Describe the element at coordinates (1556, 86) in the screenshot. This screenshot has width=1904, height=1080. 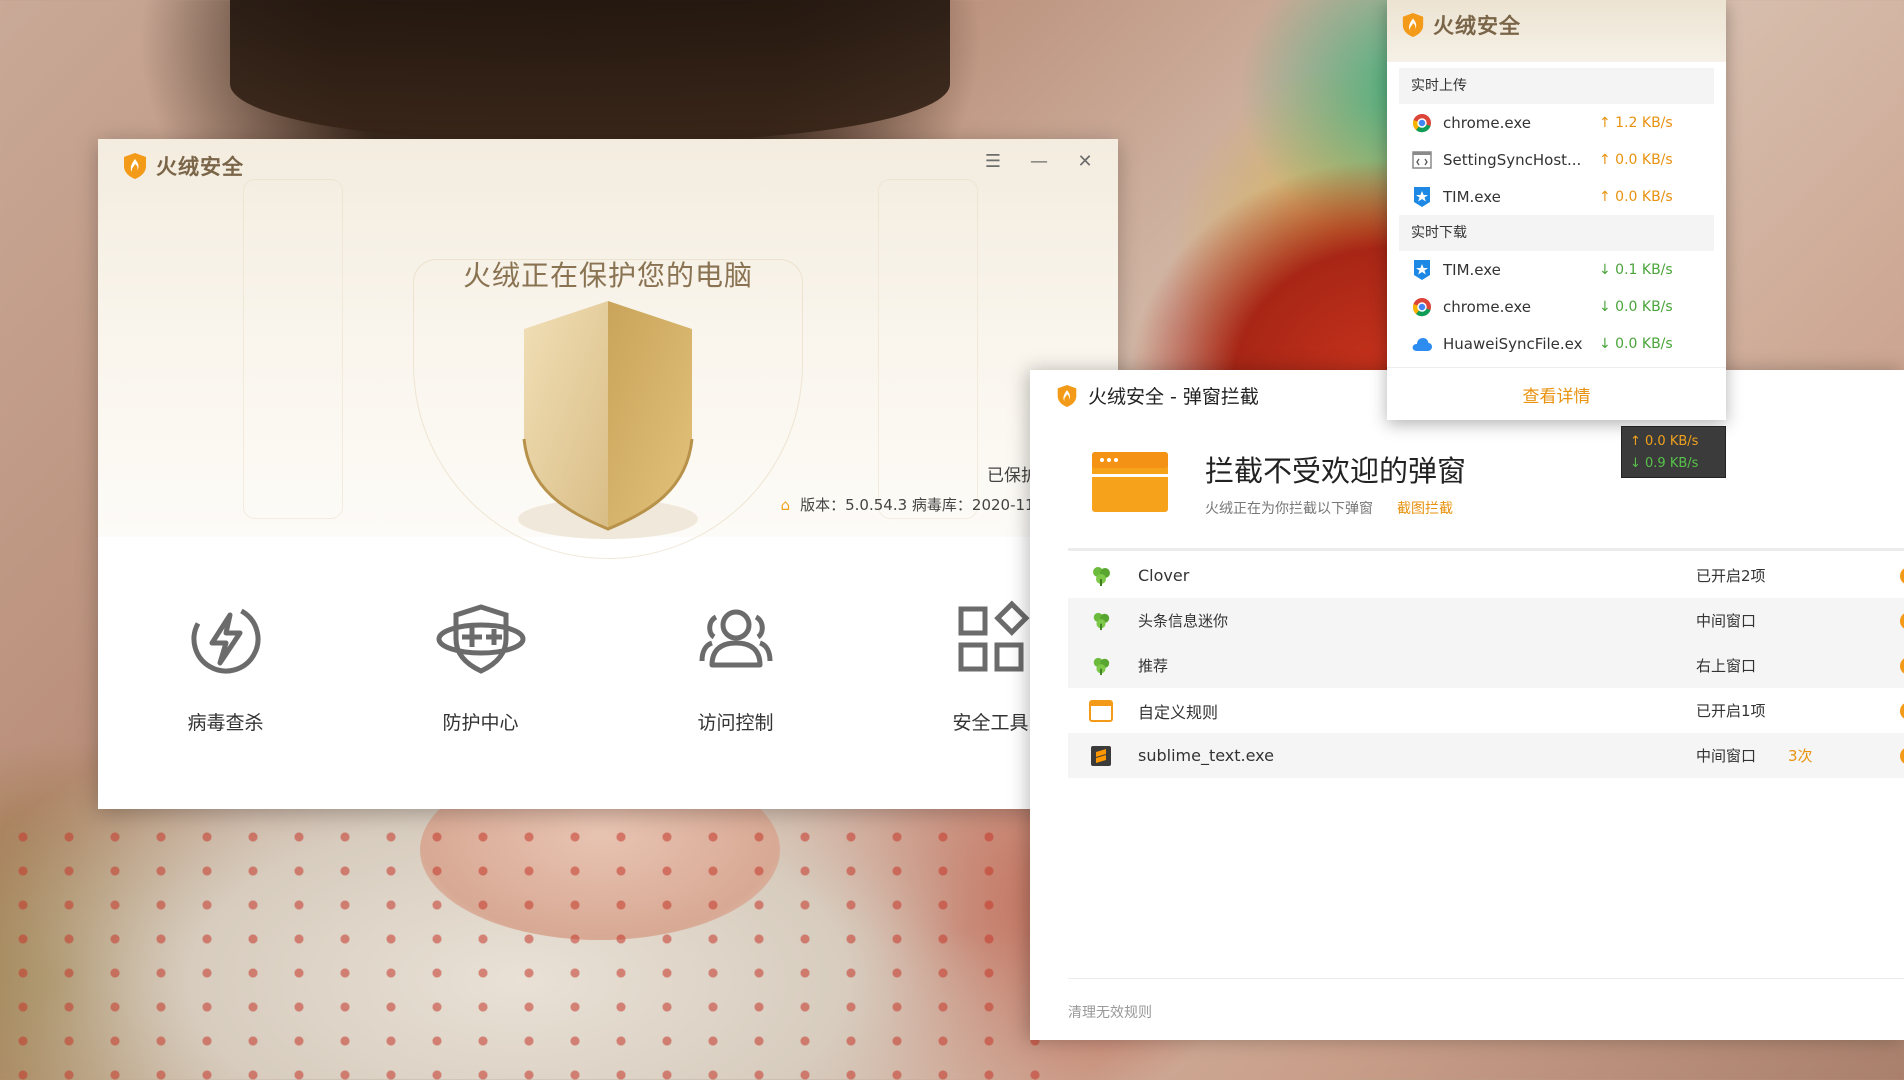
I see `upload-section-header: 实时上传` at that location.